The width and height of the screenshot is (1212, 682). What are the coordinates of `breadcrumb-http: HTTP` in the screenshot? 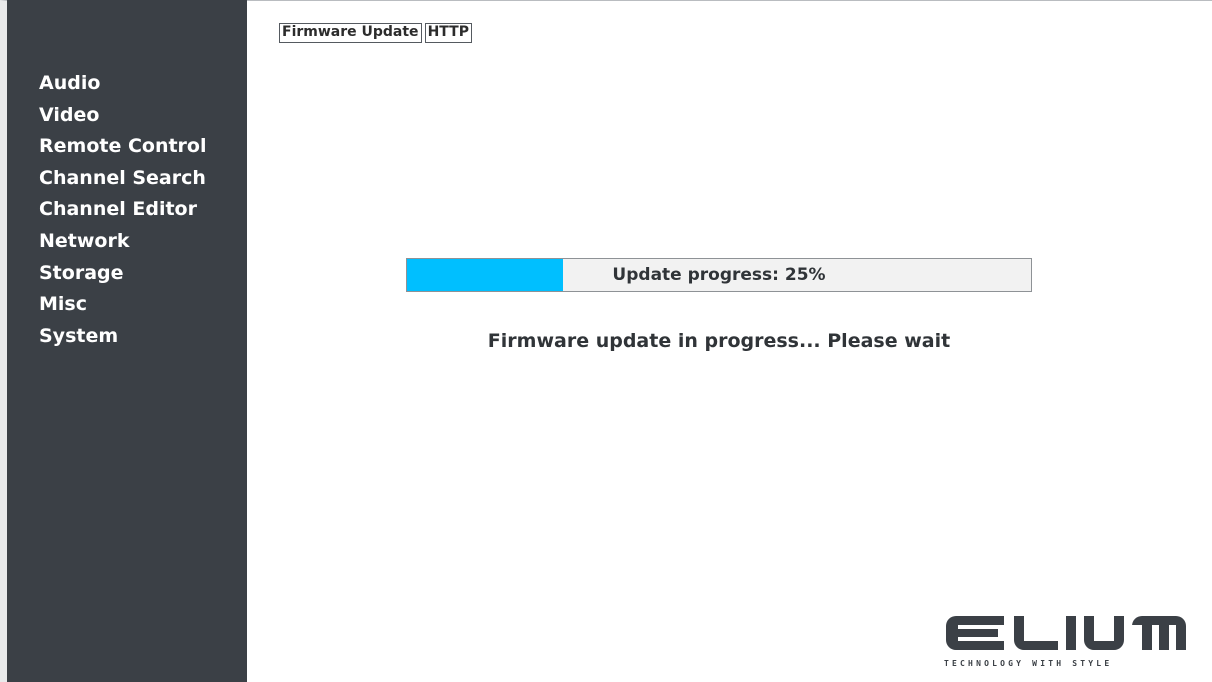 It's located at (448, 33).